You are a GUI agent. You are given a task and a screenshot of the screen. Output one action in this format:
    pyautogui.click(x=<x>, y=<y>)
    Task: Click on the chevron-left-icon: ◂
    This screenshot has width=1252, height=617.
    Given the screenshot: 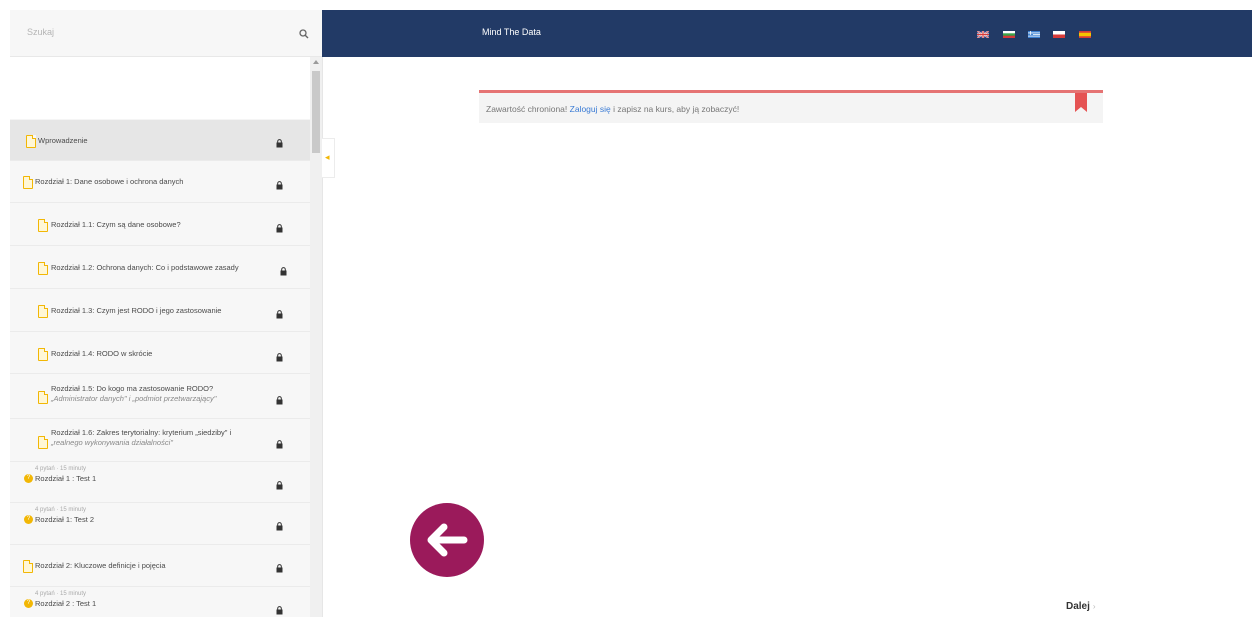 What is the action you would take?
    pyautogui.click(x=327, y=157)
    